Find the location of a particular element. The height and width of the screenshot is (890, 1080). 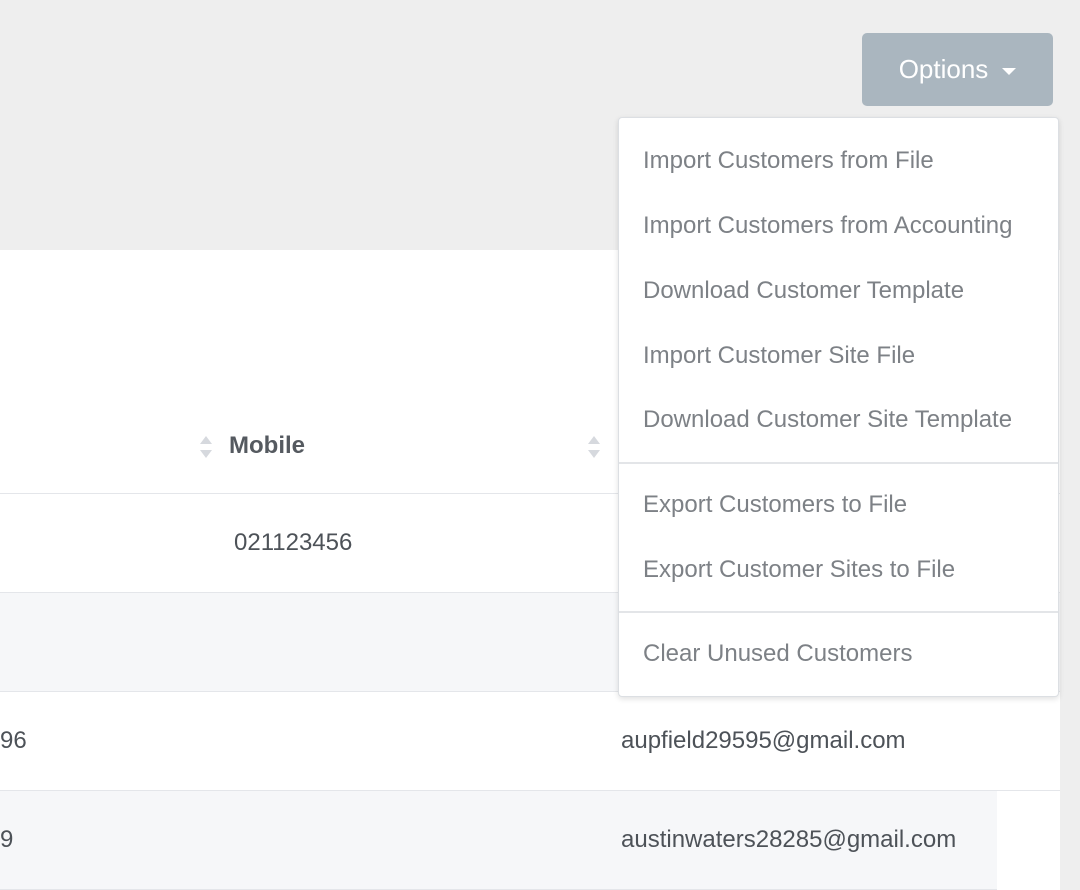

menu-item-import-customer-site-file: Import Customer Site File is located at coordinates (779, 356).